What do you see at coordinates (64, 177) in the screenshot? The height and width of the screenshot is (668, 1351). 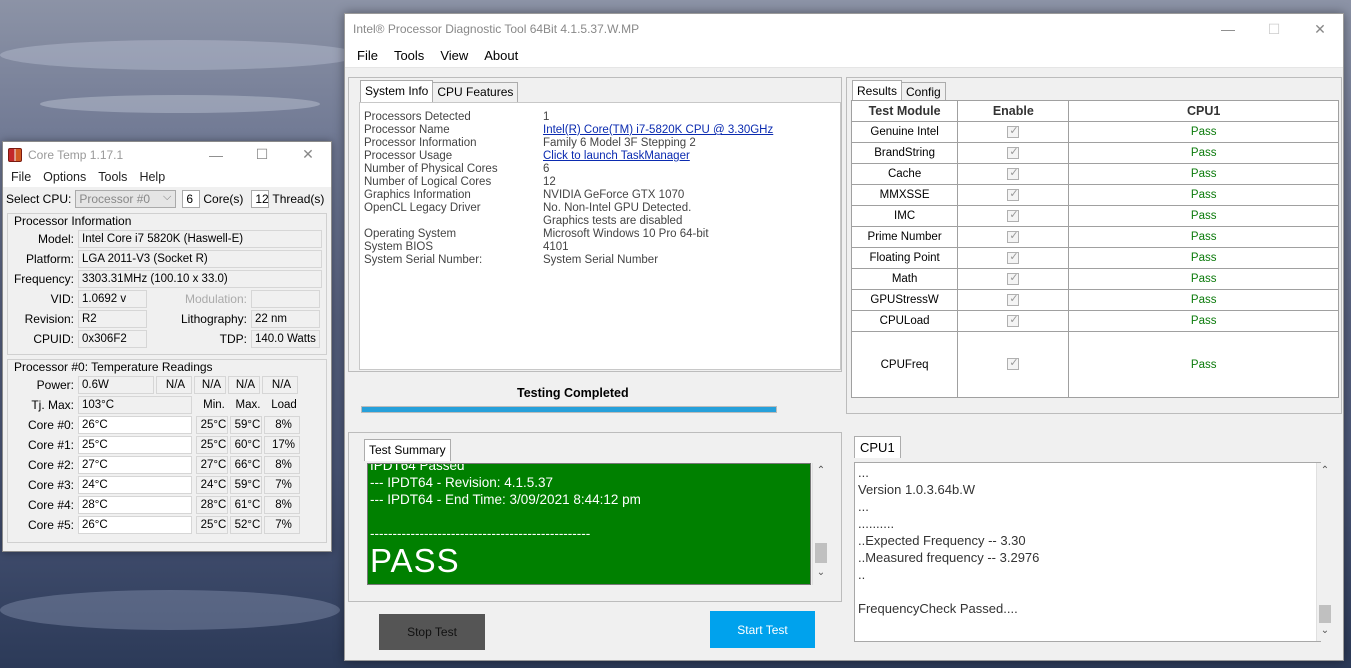 I see `menu-options: Options` at bounding box center [64, 177].